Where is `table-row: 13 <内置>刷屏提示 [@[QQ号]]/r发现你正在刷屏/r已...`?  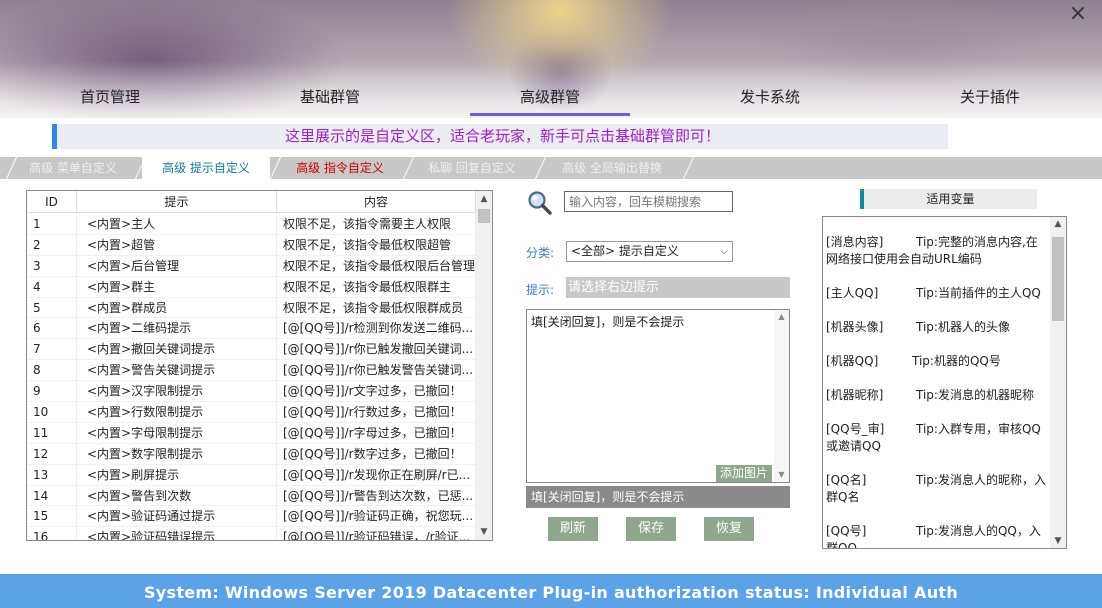
table-row: 13 <内置>刷屏提示 [@[QQ号]]/r发现你正在刷屏/r已... is located at coordinates (251, 475).